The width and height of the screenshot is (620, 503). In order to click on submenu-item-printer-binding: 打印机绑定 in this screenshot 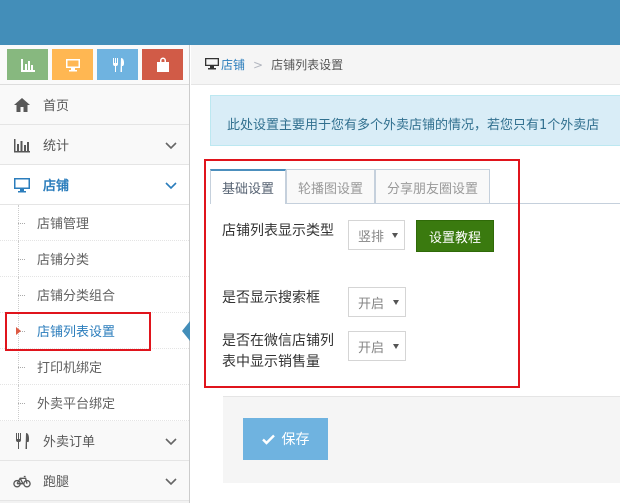, I will do `click(94, 367)`.